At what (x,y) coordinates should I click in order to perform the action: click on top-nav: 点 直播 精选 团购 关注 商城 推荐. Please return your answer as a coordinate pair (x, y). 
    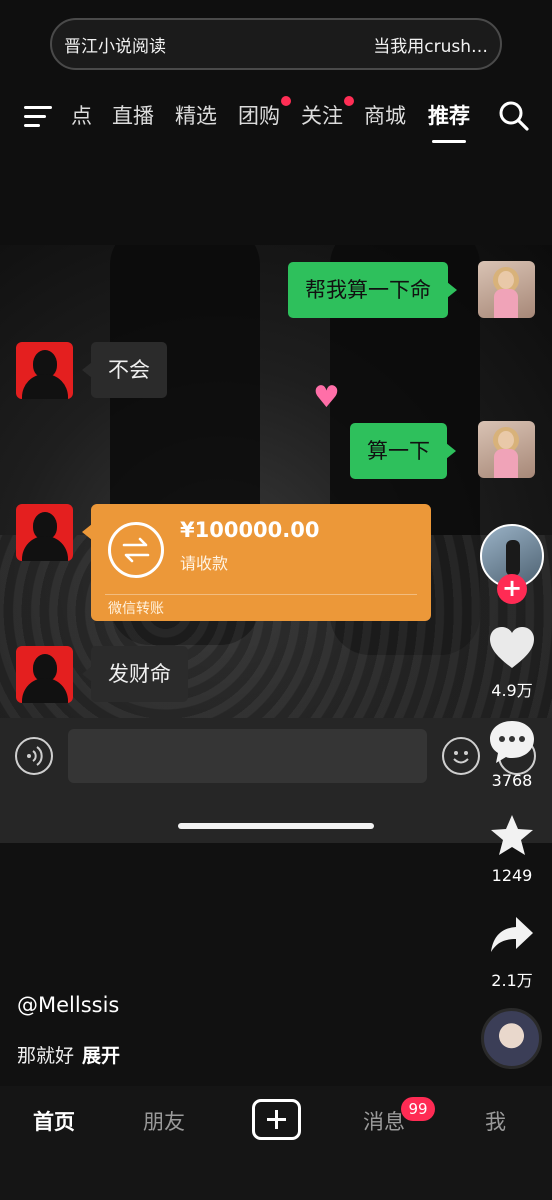
    Looking at the image, I should click on (276, 118).